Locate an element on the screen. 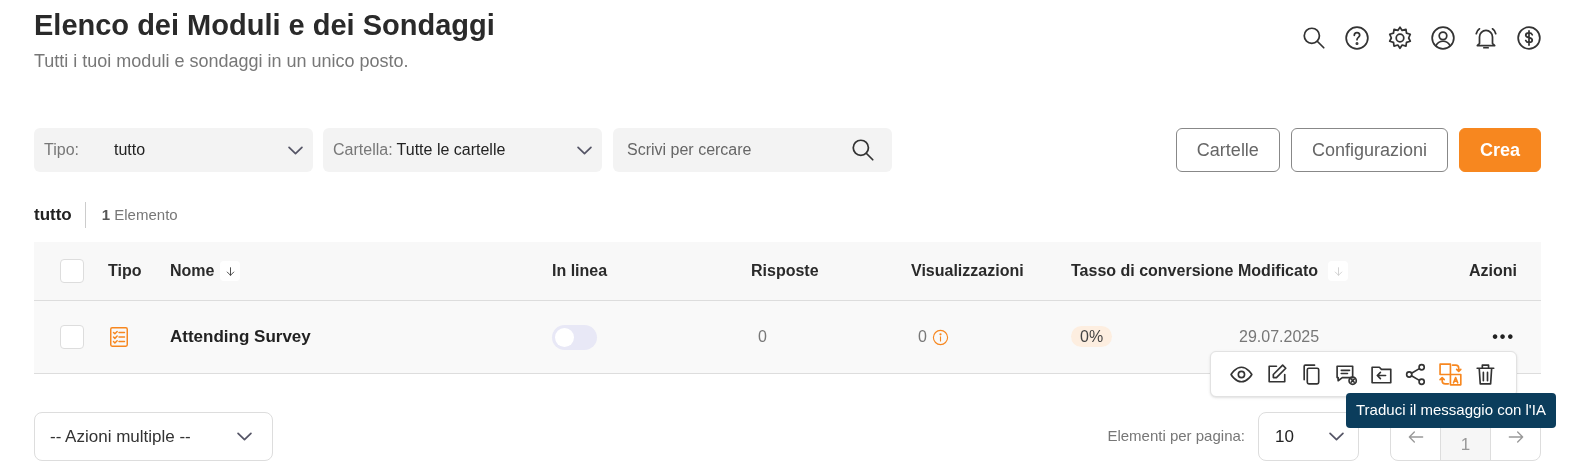 This screenshot has width=1570, height=475. settings-icon is located at coordinates (1400, 38).